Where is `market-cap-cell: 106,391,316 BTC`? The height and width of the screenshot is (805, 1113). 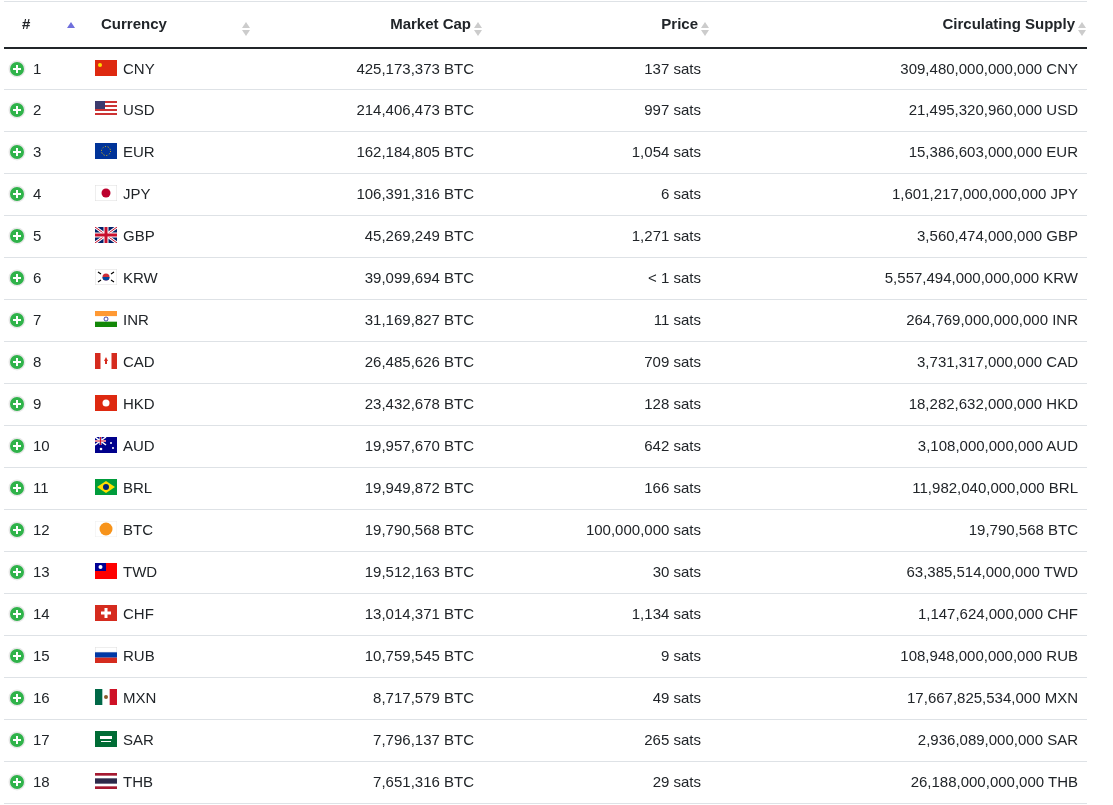 market-cap-cell: 106,391,316 BTC is located at coordinates (415, 194).